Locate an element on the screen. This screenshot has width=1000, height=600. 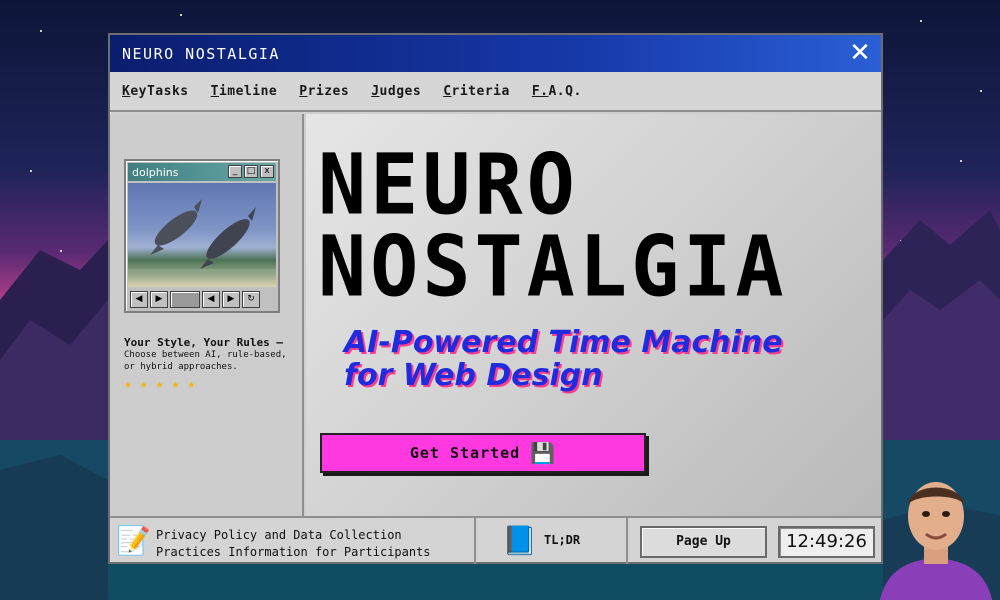
player-title: dolphins is located at coordinates (155, 172).